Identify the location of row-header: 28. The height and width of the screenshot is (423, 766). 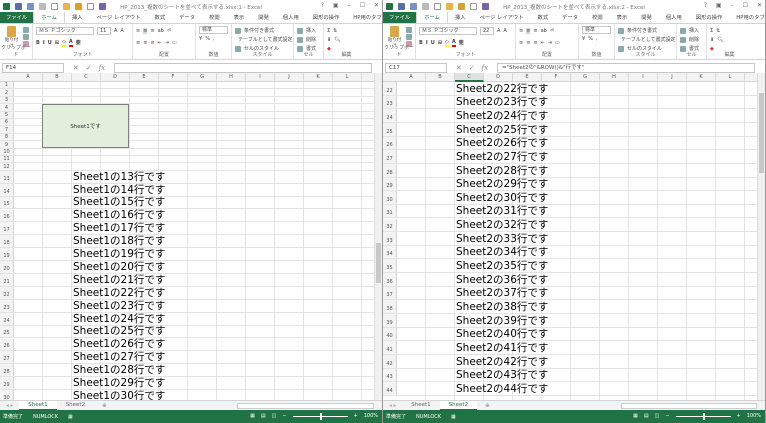
(390, 170).